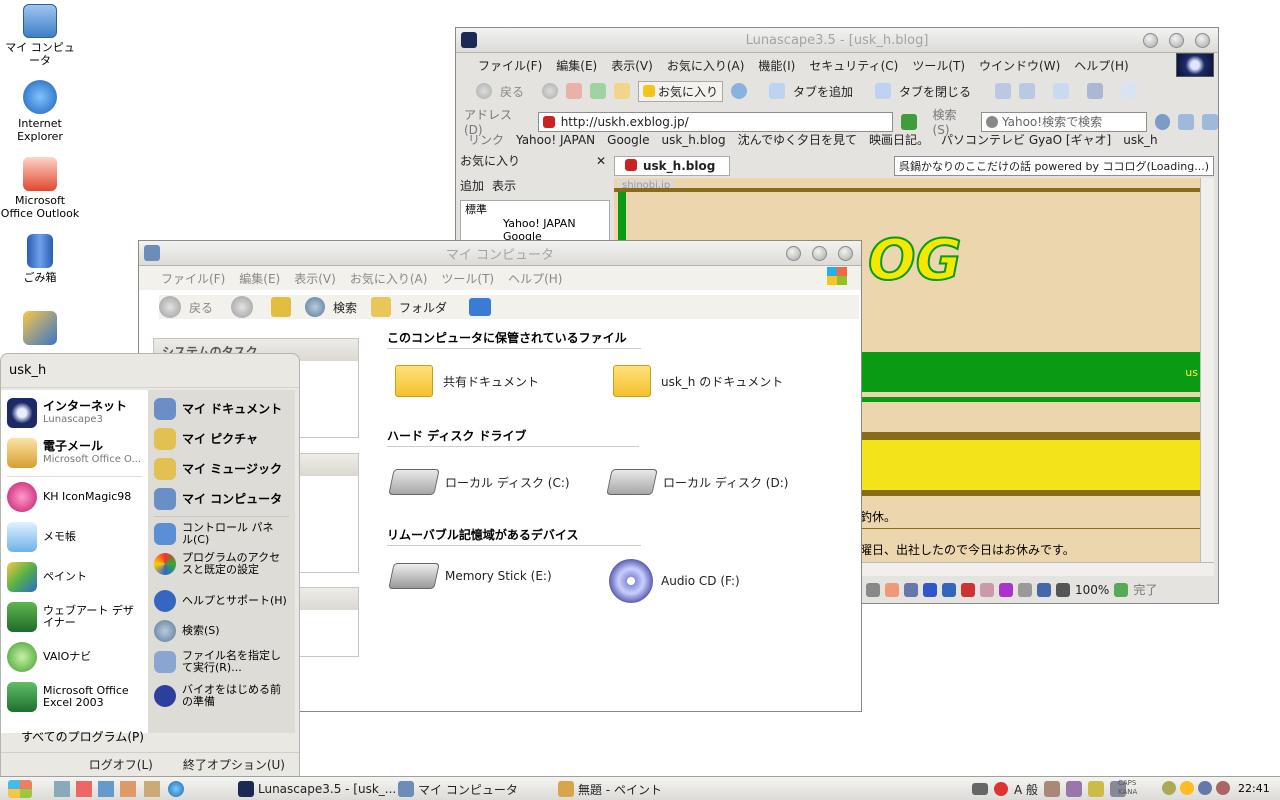 Image resolution: width=1280 pixels, height=800 pixels. Describe the element at coordinates (908, 121) in the screenshot. I see `go-arrow-icon` at that location.